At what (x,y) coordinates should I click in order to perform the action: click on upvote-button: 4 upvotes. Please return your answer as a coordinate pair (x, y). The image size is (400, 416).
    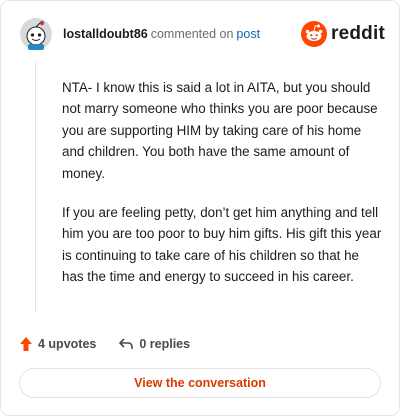
    Looking at the image, I should click on (57, 344).